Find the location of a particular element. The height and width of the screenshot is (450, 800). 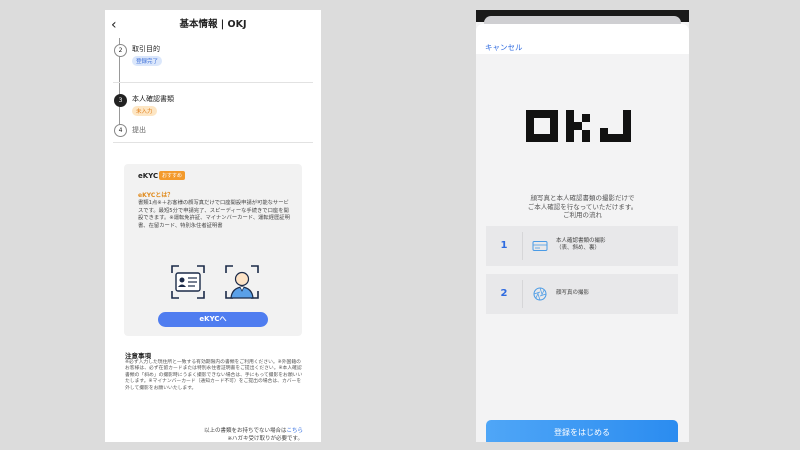

flow-step-1: 1 本人確認書類の撮影 （表、斜め、裏） is located at coordinates (582, 246).